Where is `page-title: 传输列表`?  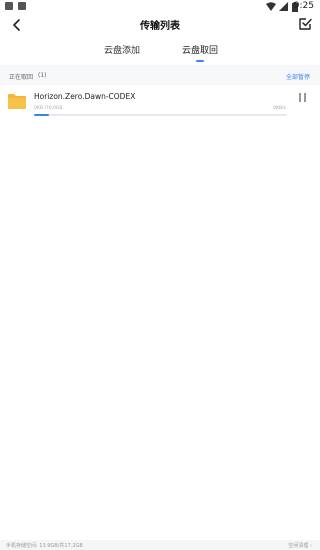 page-title: 传输列表 is located at coordinates (160, 26).